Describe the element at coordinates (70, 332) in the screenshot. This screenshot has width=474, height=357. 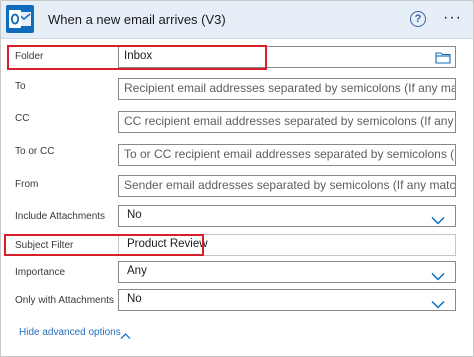
I see `hide-advanced-options-link: Hide advanced options` at that location.